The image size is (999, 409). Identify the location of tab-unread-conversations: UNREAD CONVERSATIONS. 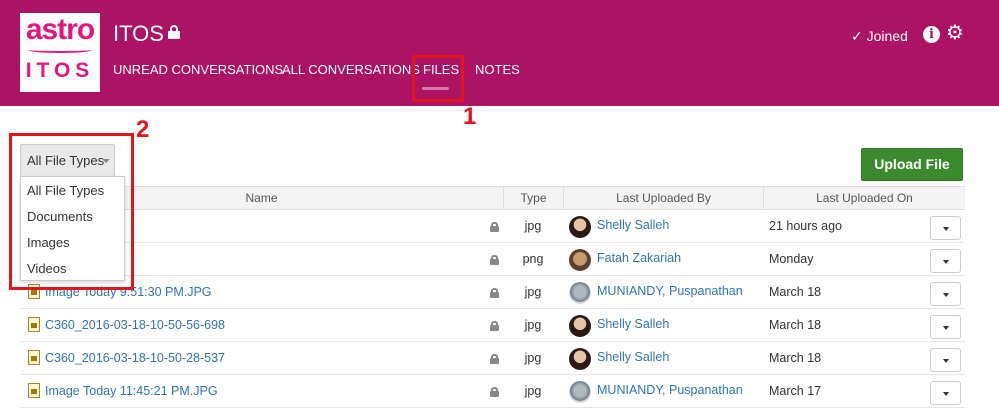
(198, 70).